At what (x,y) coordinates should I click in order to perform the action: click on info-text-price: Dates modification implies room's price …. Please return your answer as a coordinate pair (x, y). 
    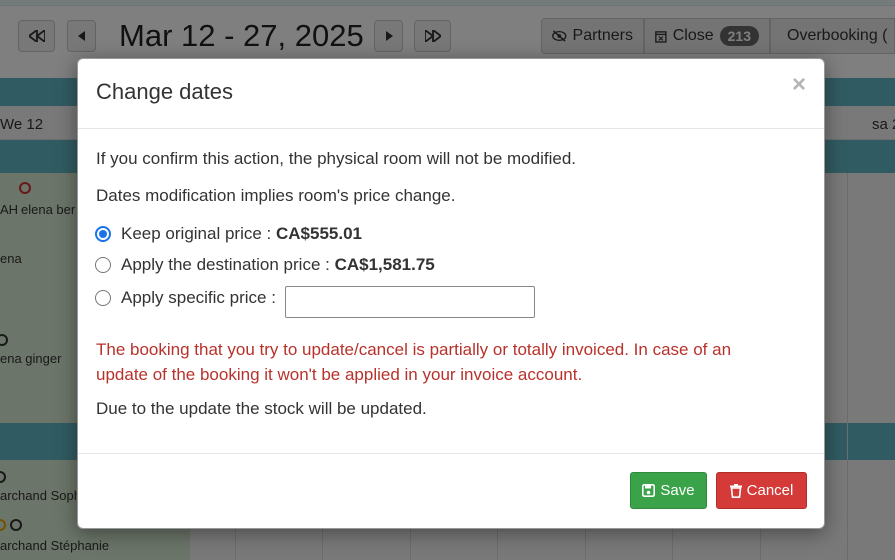
    Looking at the image, I should click on (276, 195).